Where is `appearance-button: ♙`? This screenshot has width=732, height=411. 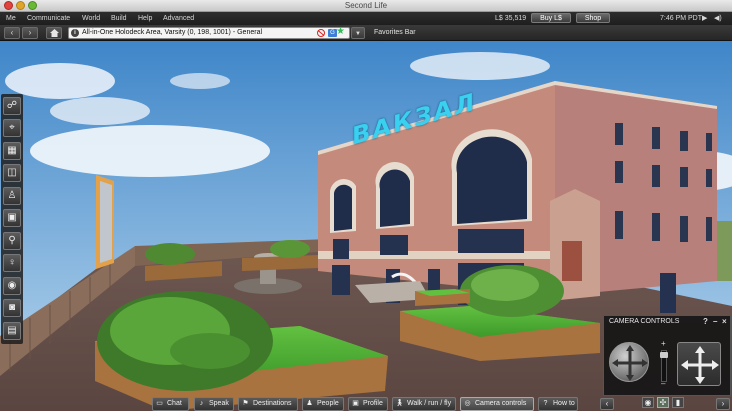 appearance-button: ♙ is located at coordinates (12, 196).